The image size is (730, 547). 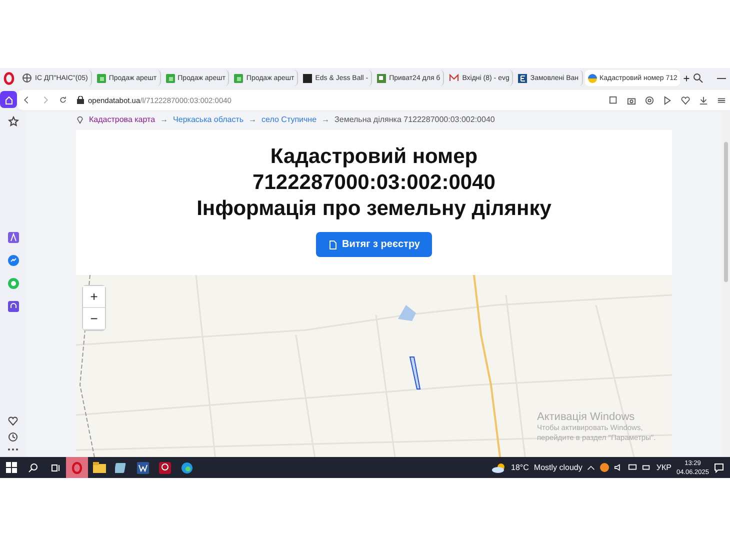 I want to click on cloud-icon, so click(x=499, y=467).